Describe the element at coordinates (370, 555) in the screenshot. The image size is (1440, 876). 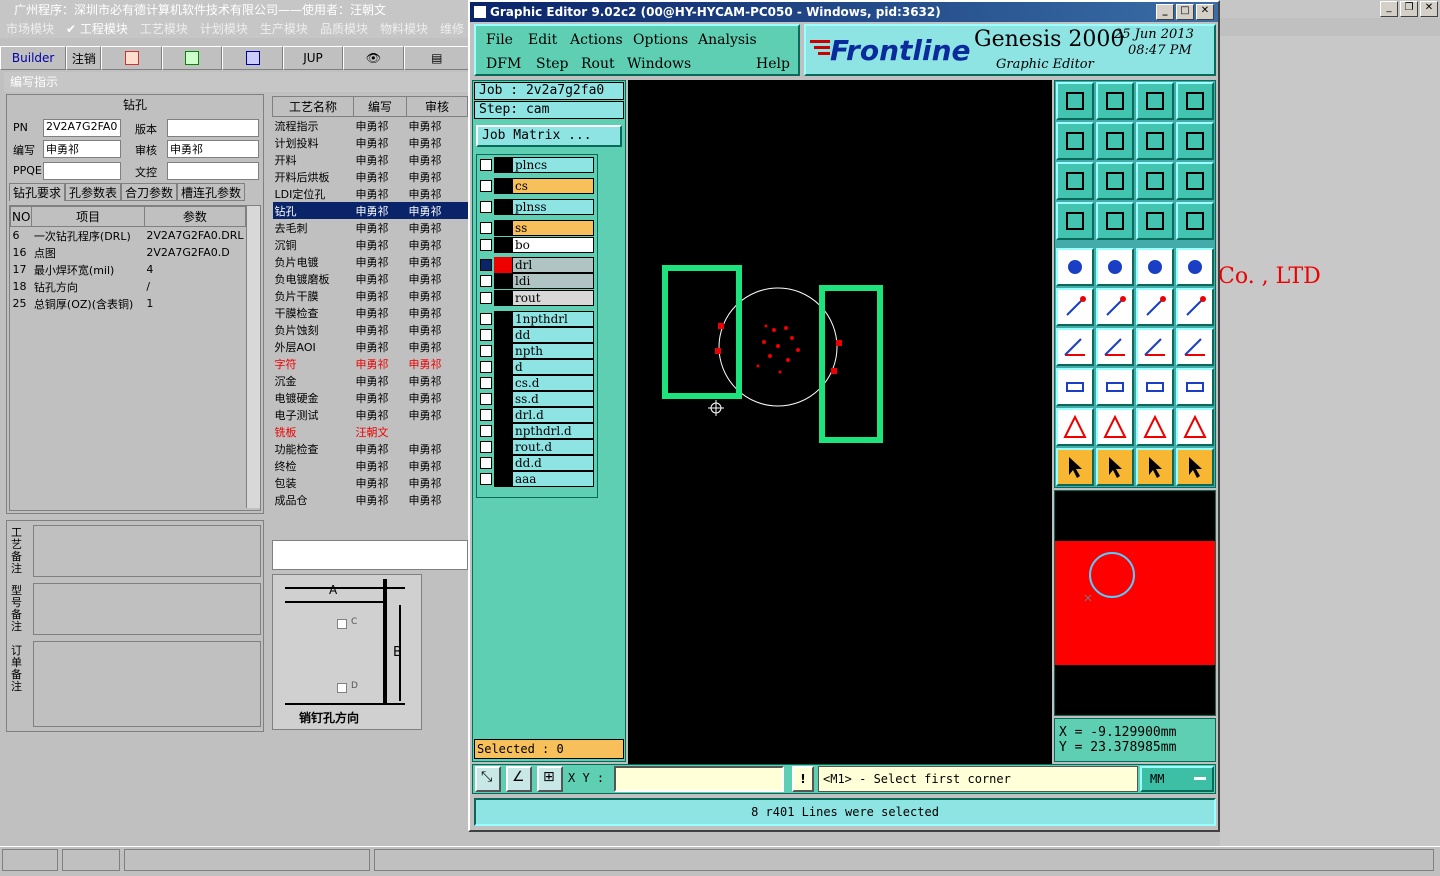
I see `process-note-field` at that location.